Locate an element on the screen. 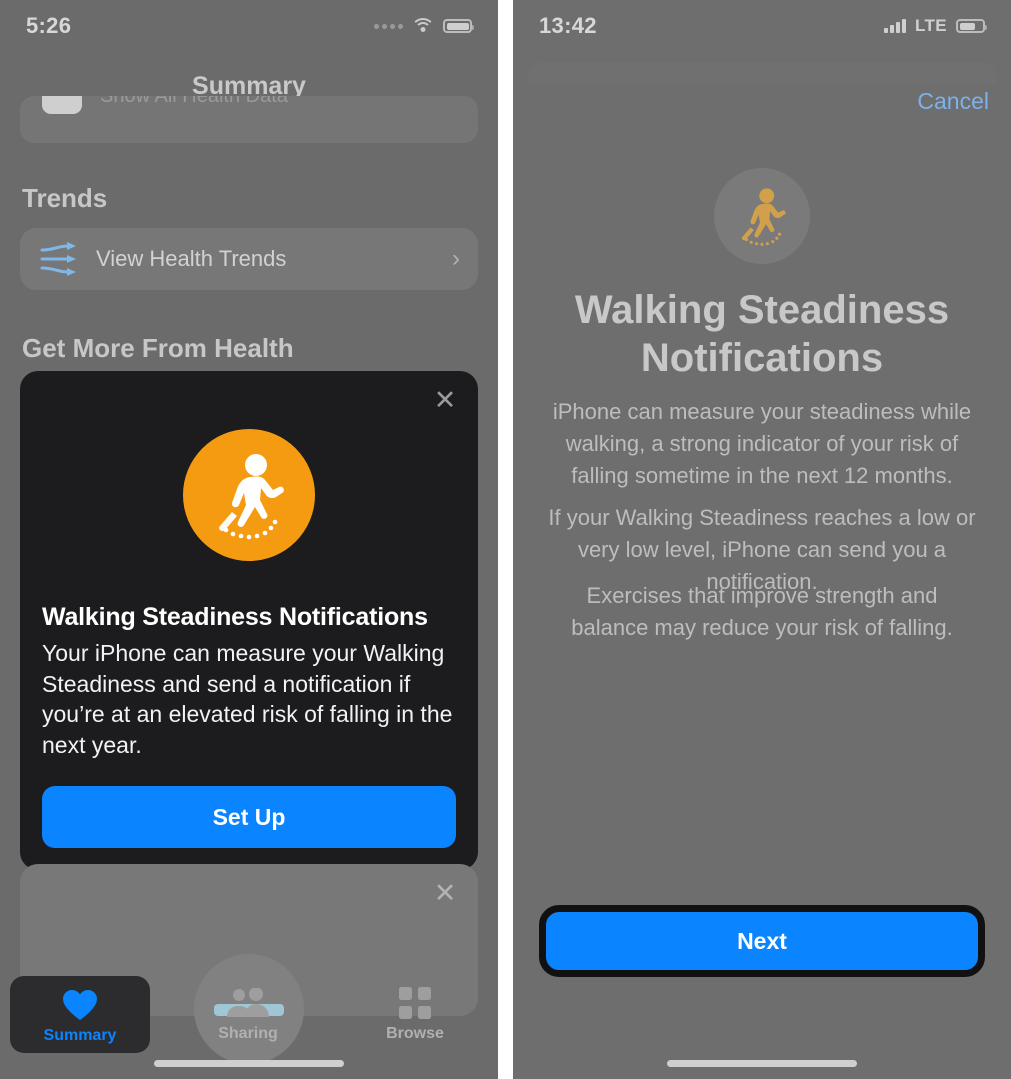  tab-bar: Summary Sharing Browse is located at coordinates (249, 1023).